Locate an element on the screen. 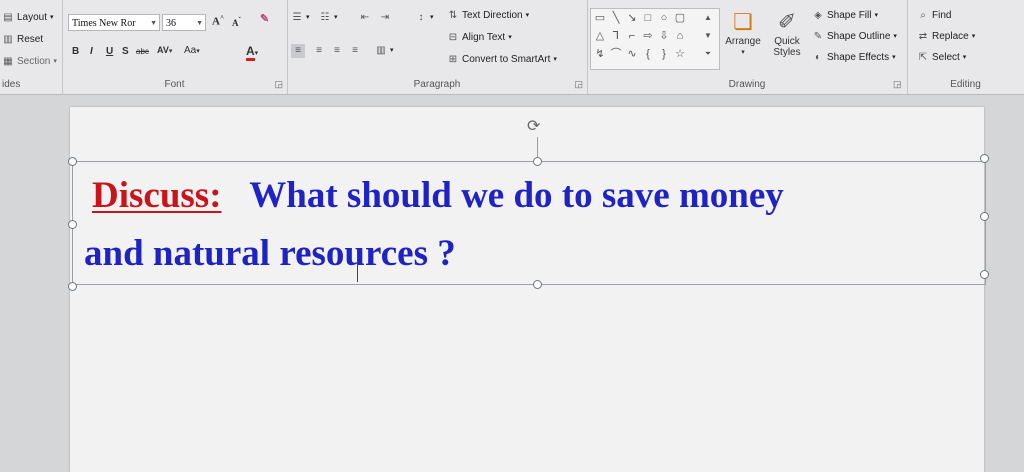 The height and width of the screenshot is (472, 1024). numbering-button: ☷ ▾ is located at coordinates (328, 18).